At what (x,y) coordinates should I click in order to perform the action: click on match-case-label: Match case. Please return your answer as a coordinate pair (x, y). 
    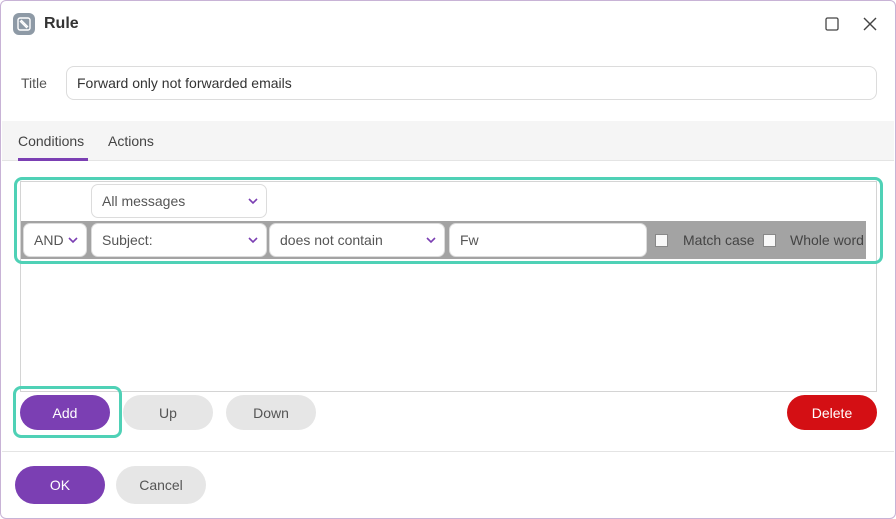
    Looking at the image, I should click on (719, 240).